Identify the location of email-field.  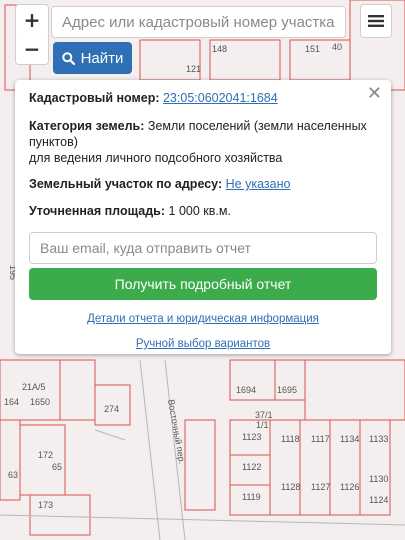
(203, 248).